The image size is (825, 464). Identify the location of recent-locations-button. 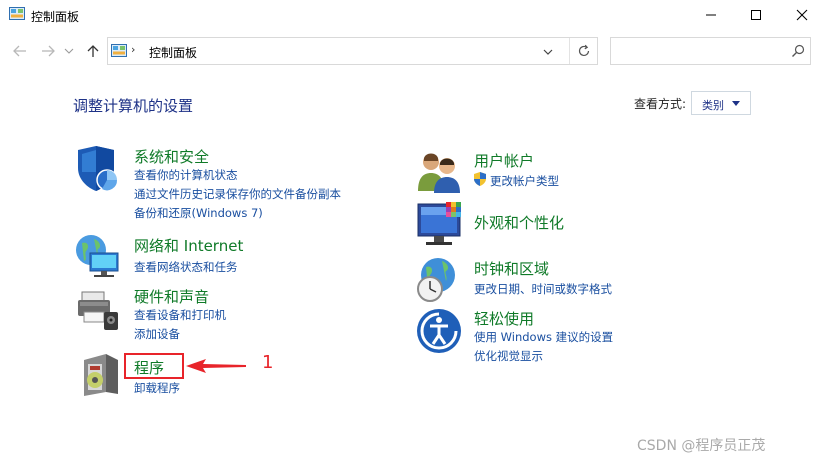
(69, 51).